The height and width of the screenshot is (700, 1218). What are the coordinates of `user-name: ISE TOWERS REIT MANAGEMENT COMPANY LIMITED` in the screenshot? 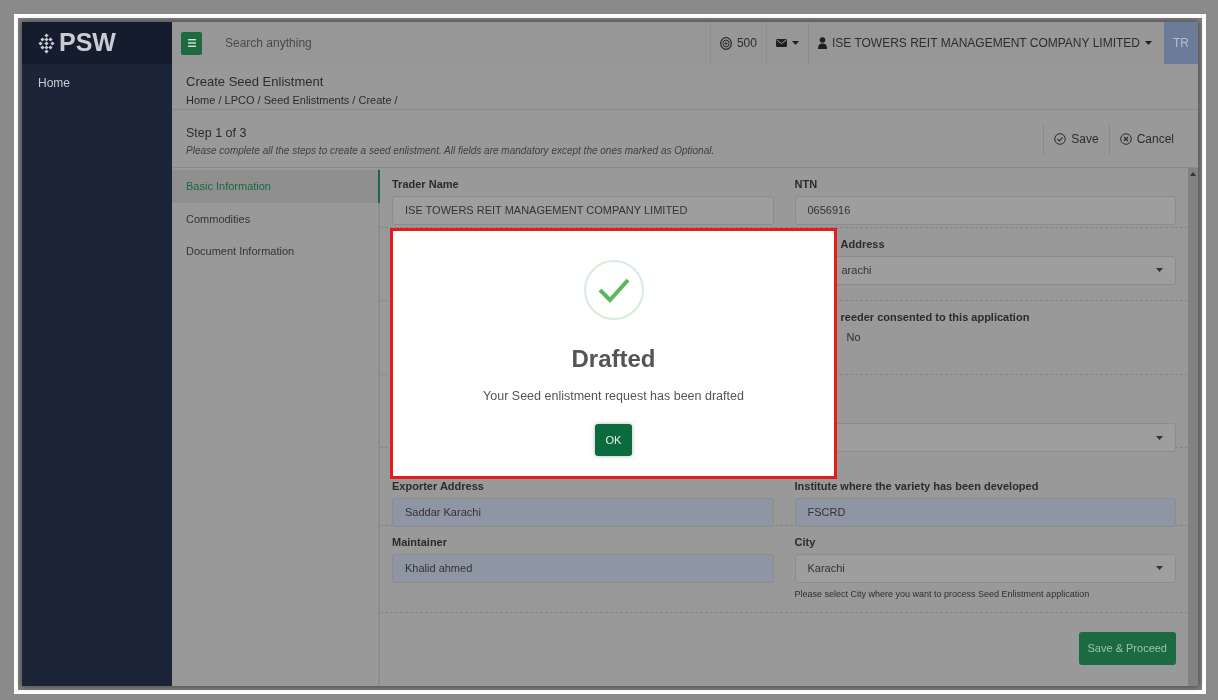 It's located at (985, 43).